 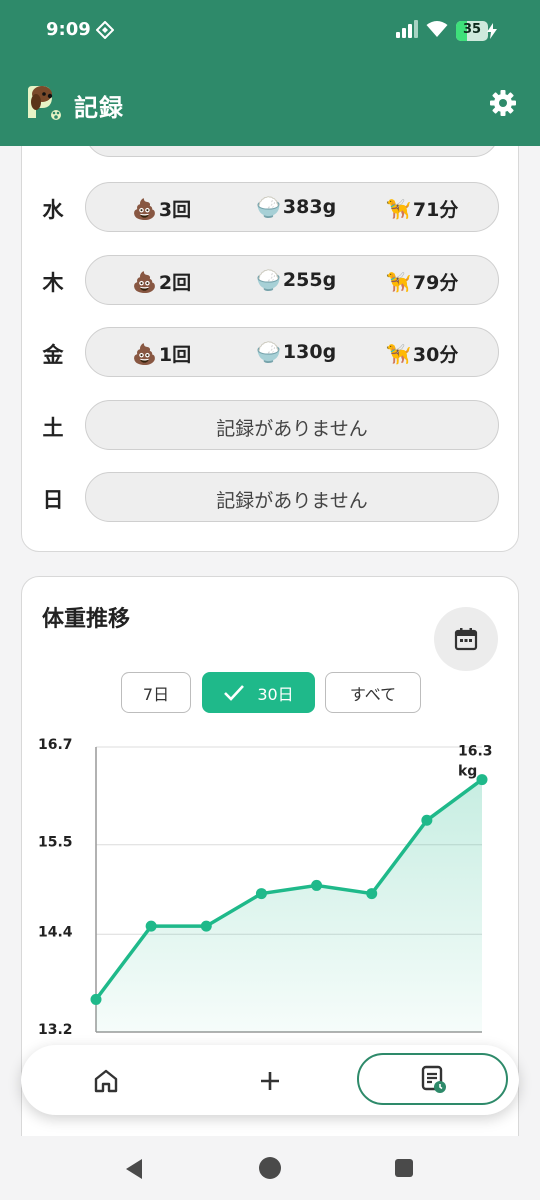 I want to click on app-logo, so click(x=43, y=104).